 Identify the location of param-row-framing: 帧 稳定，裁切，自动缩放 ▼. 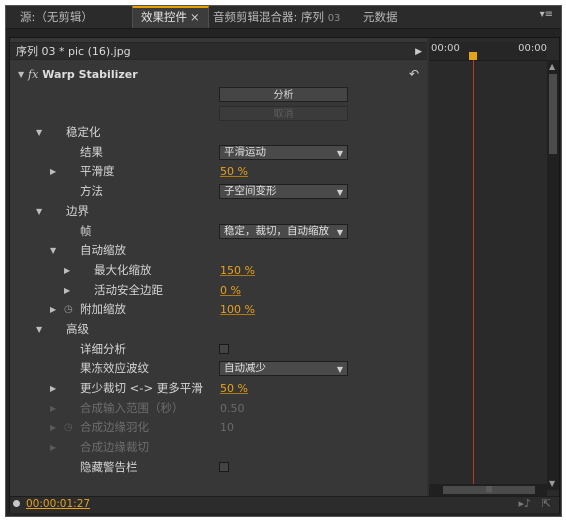
(218, 231).